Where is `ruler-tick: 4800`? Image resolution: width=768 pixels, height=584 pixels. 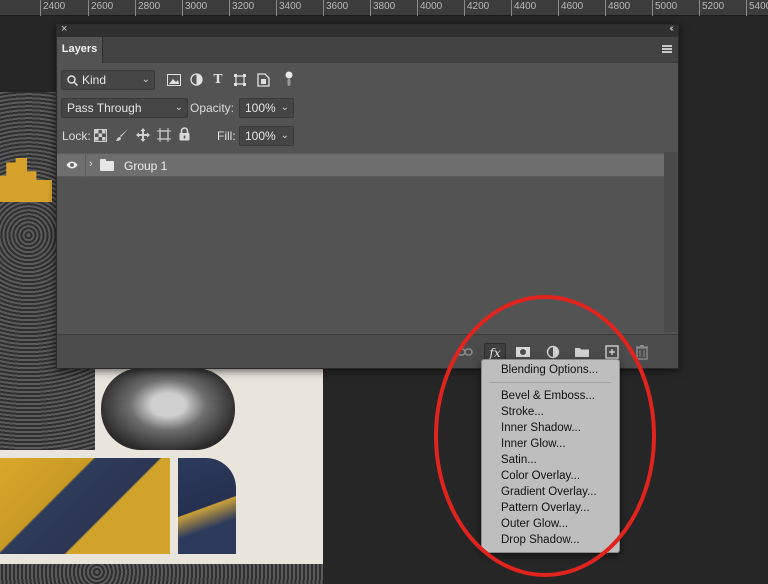
ruler-tick: 4800 is located at coordinates (617, 8).